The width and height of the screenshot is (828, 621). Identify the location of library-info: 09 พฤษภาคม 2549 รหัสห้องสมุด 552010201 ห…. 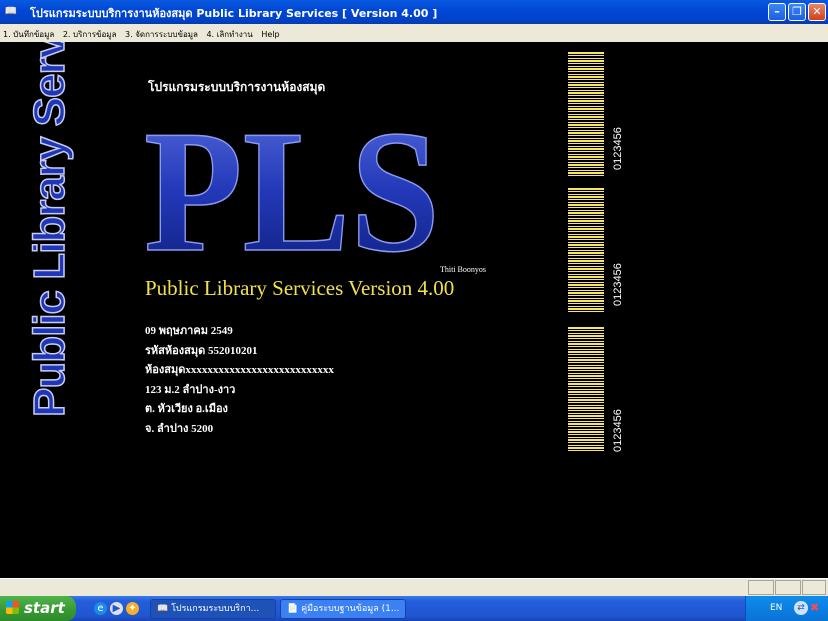
(239, 377).